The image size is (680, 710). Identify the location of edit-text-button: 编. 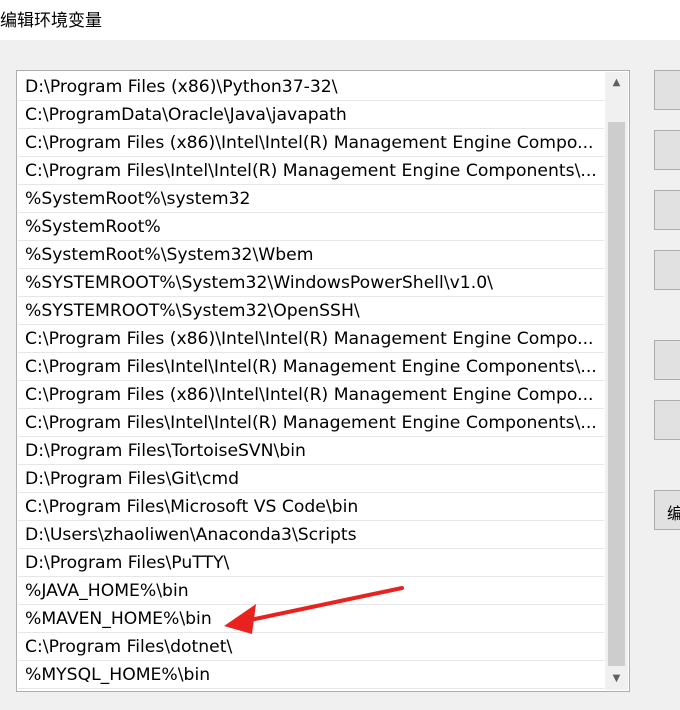
(667, 510).